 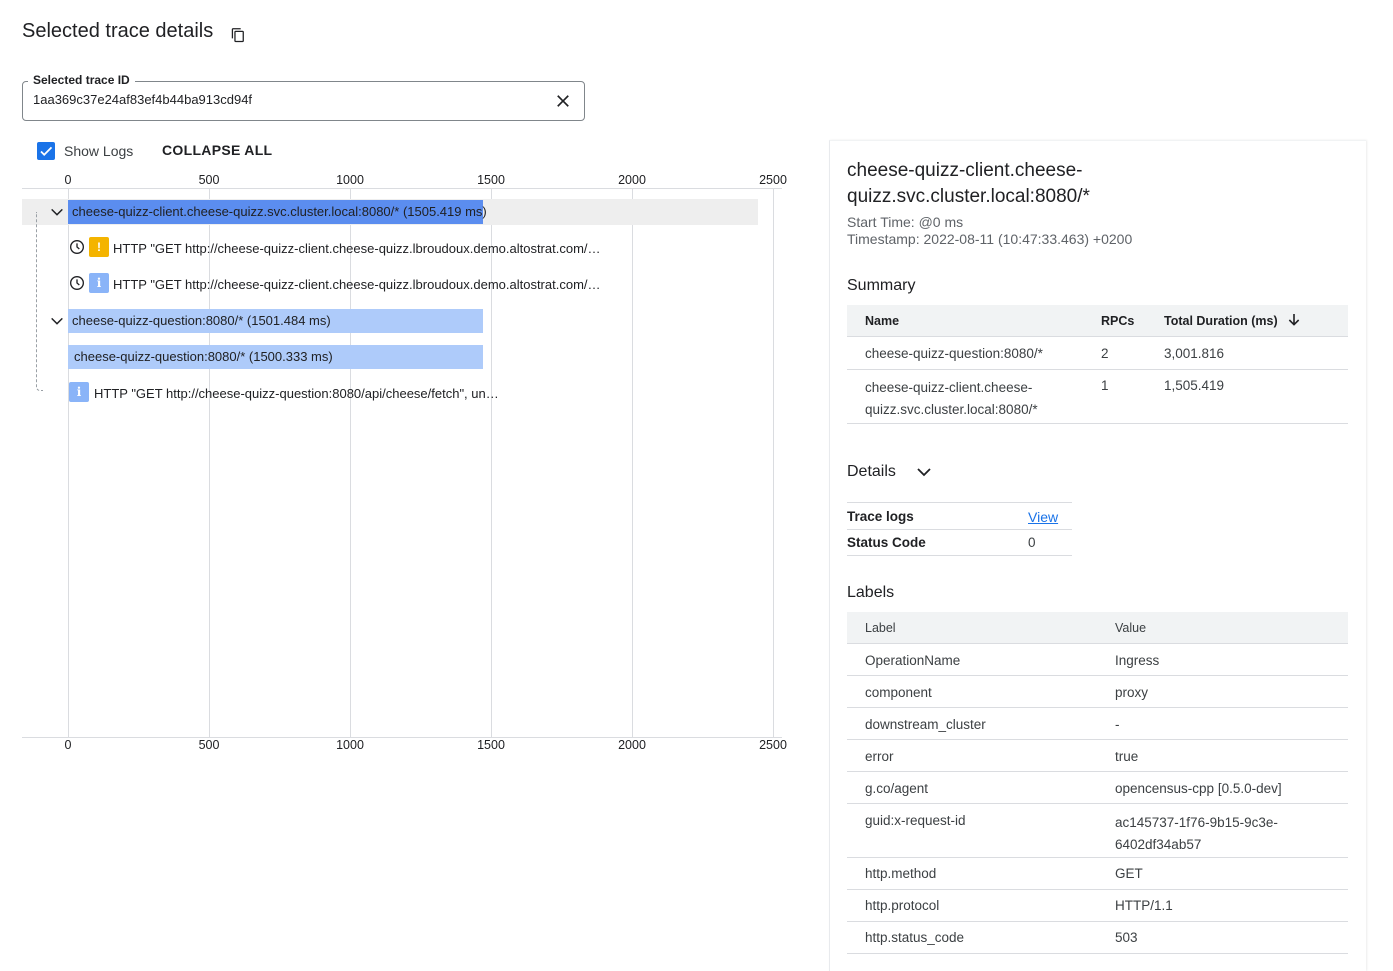 What do you see at coordinates (209, 745) in the screenshot?
I see `axis-tick-bottom: 500` at bounding box center [209, 745].